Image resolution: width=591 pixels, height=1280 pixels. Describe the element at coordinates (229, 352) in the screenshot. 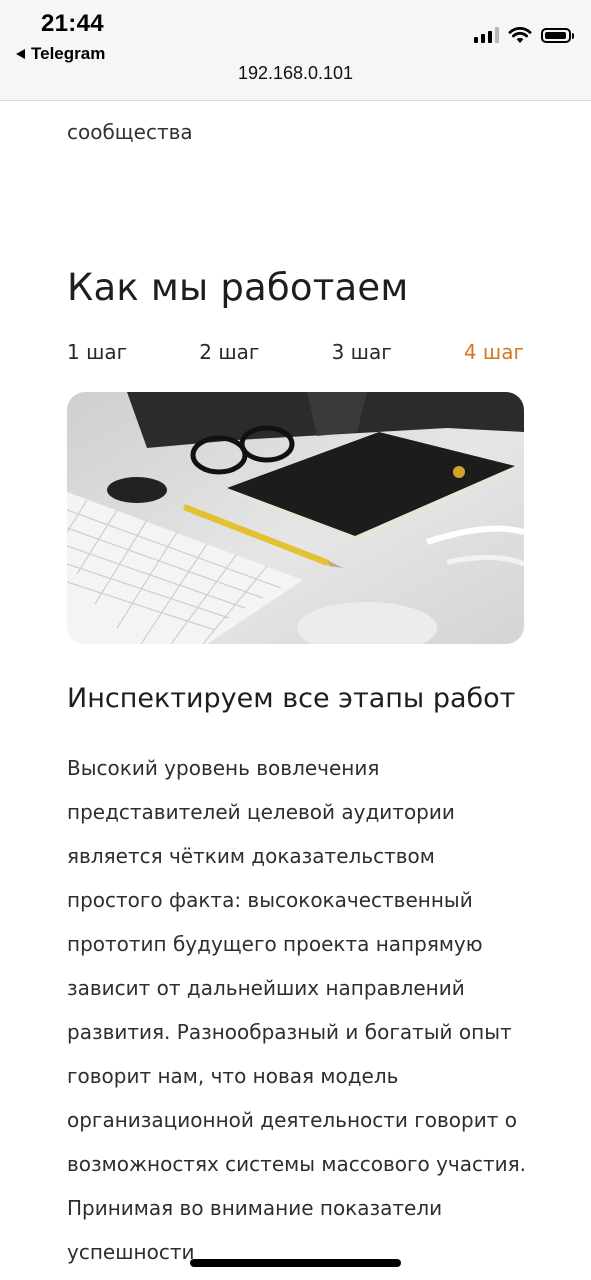

I see `tab-step-2: 2 шаг` at that location.